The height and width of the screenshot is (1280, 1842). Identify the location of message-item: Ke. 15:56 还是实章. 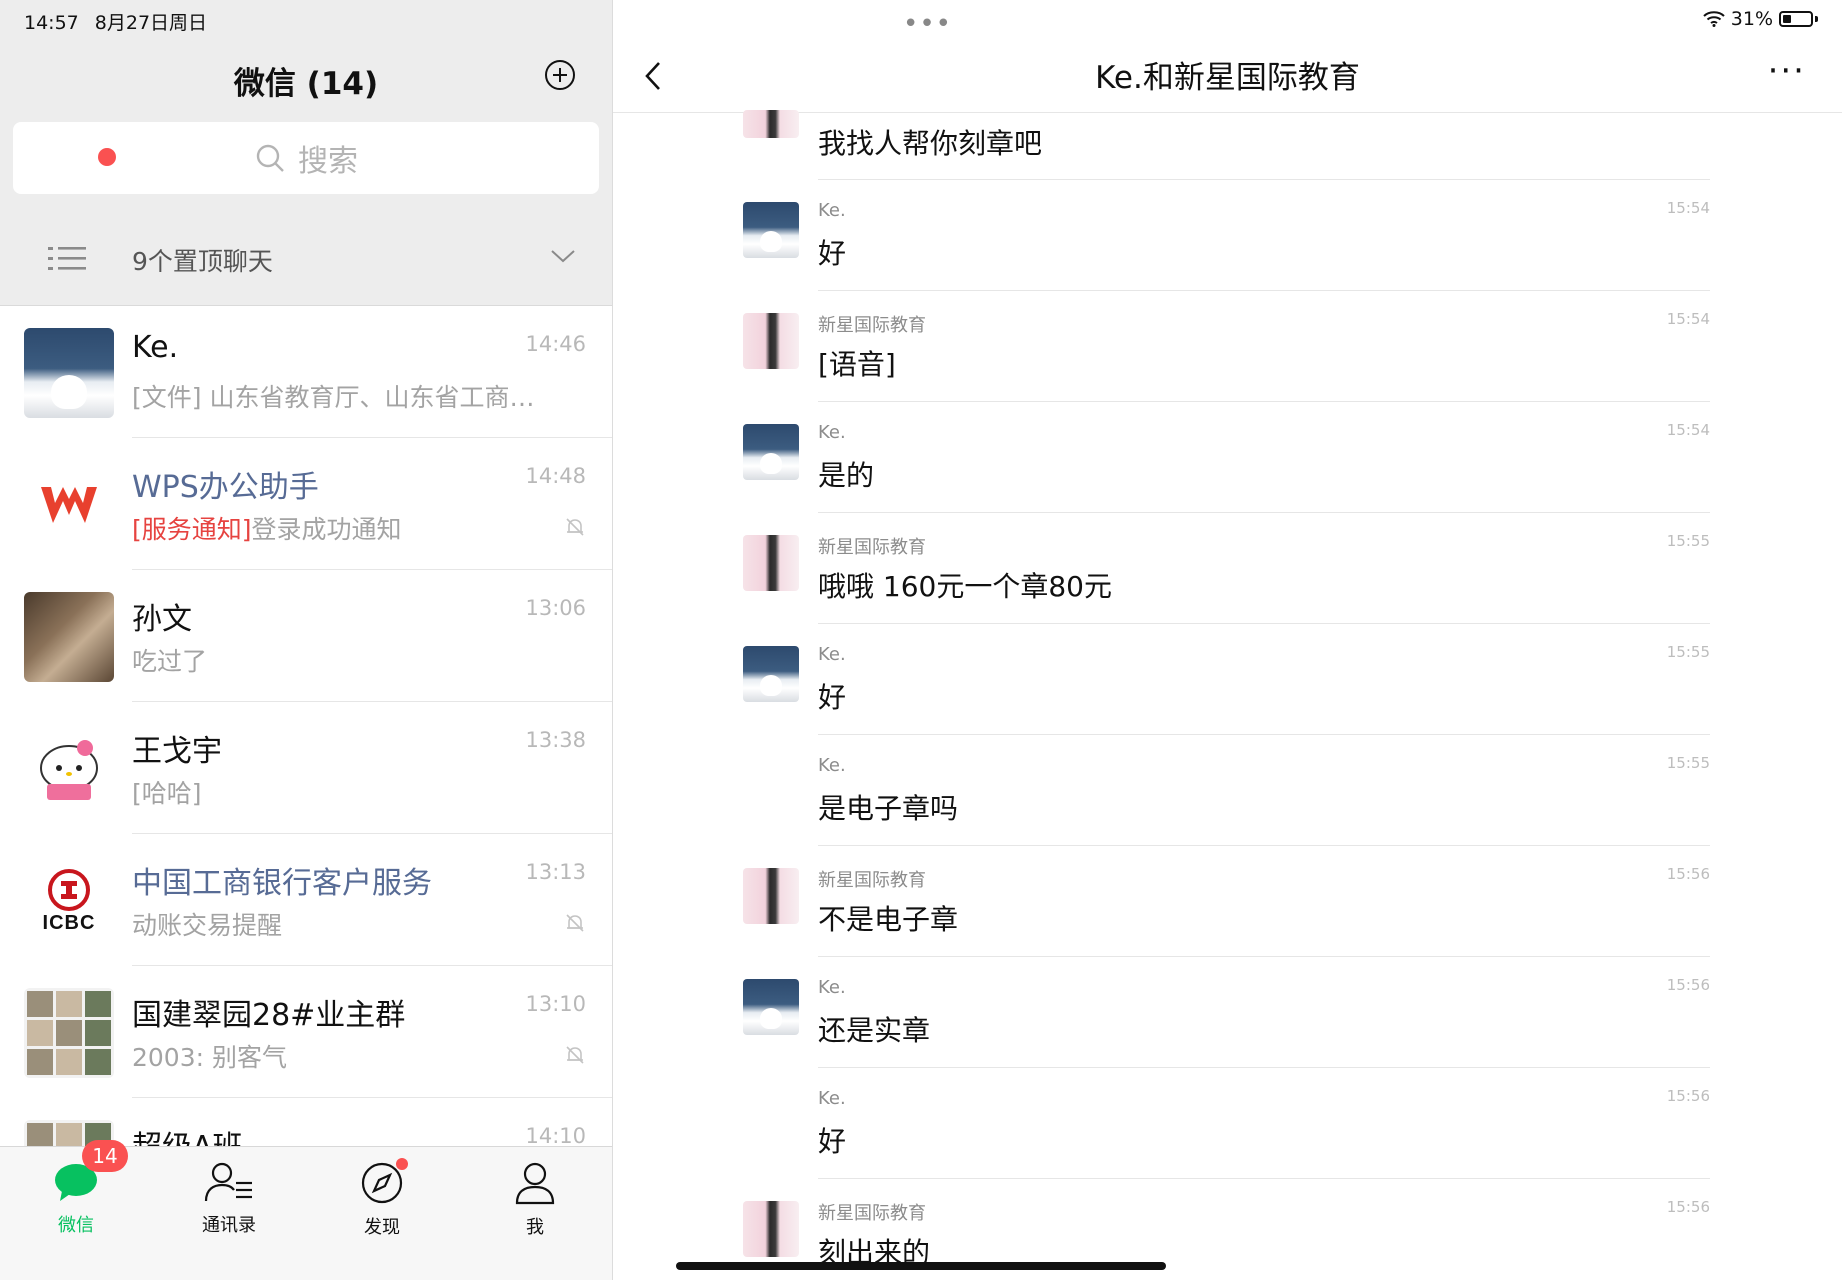
(1227, 1012).